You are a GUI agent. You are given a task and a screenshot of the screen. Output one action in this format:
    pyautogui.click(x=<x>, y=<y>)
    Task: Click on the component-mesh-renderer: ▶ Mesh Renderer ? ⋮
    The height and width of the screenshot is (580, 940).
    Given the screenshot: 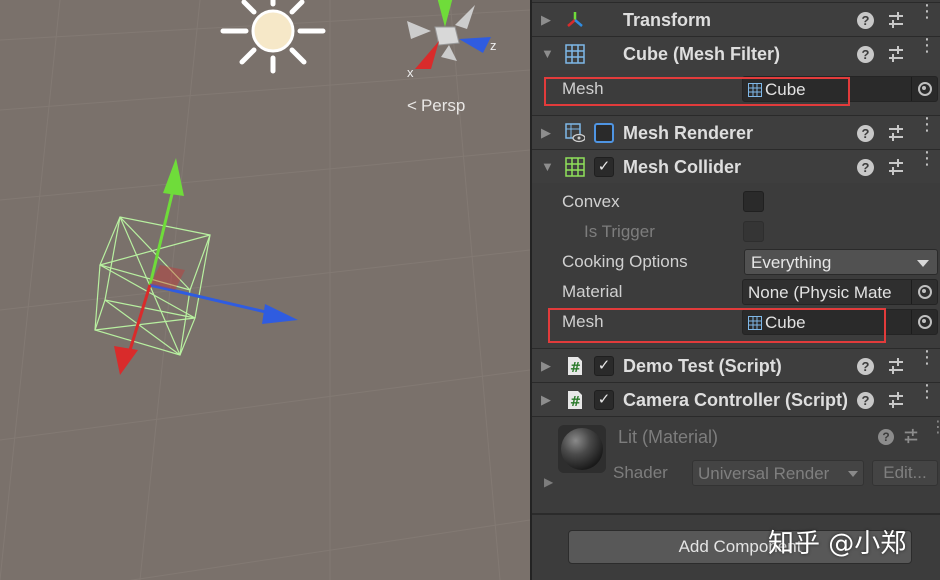 What is the action you would take?
    pyautogui.click(x=736, y=132)
    